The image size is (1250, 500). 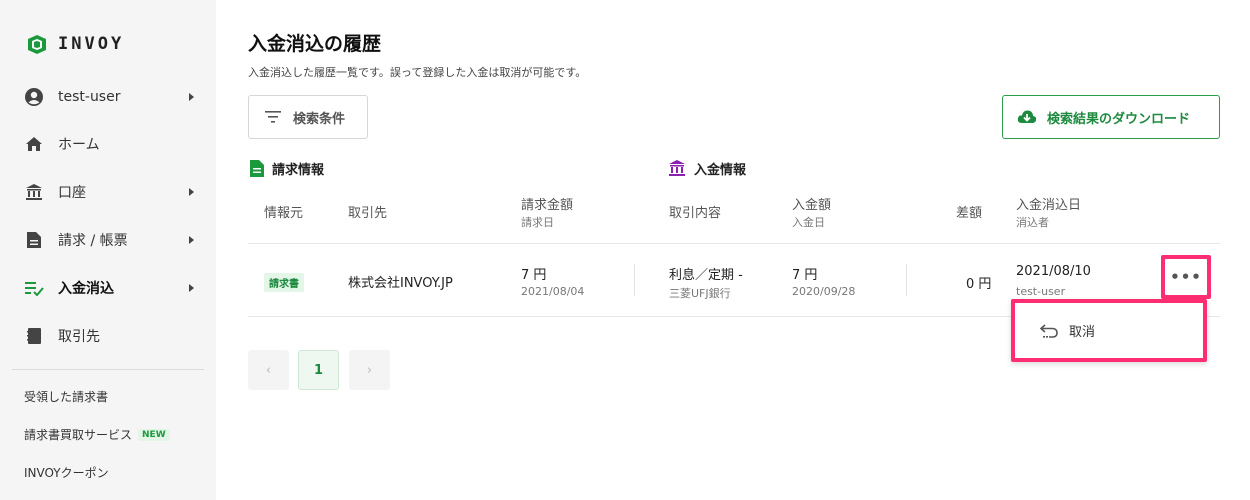 I want to click on account-circle-icon, so click(x=34, y=97).